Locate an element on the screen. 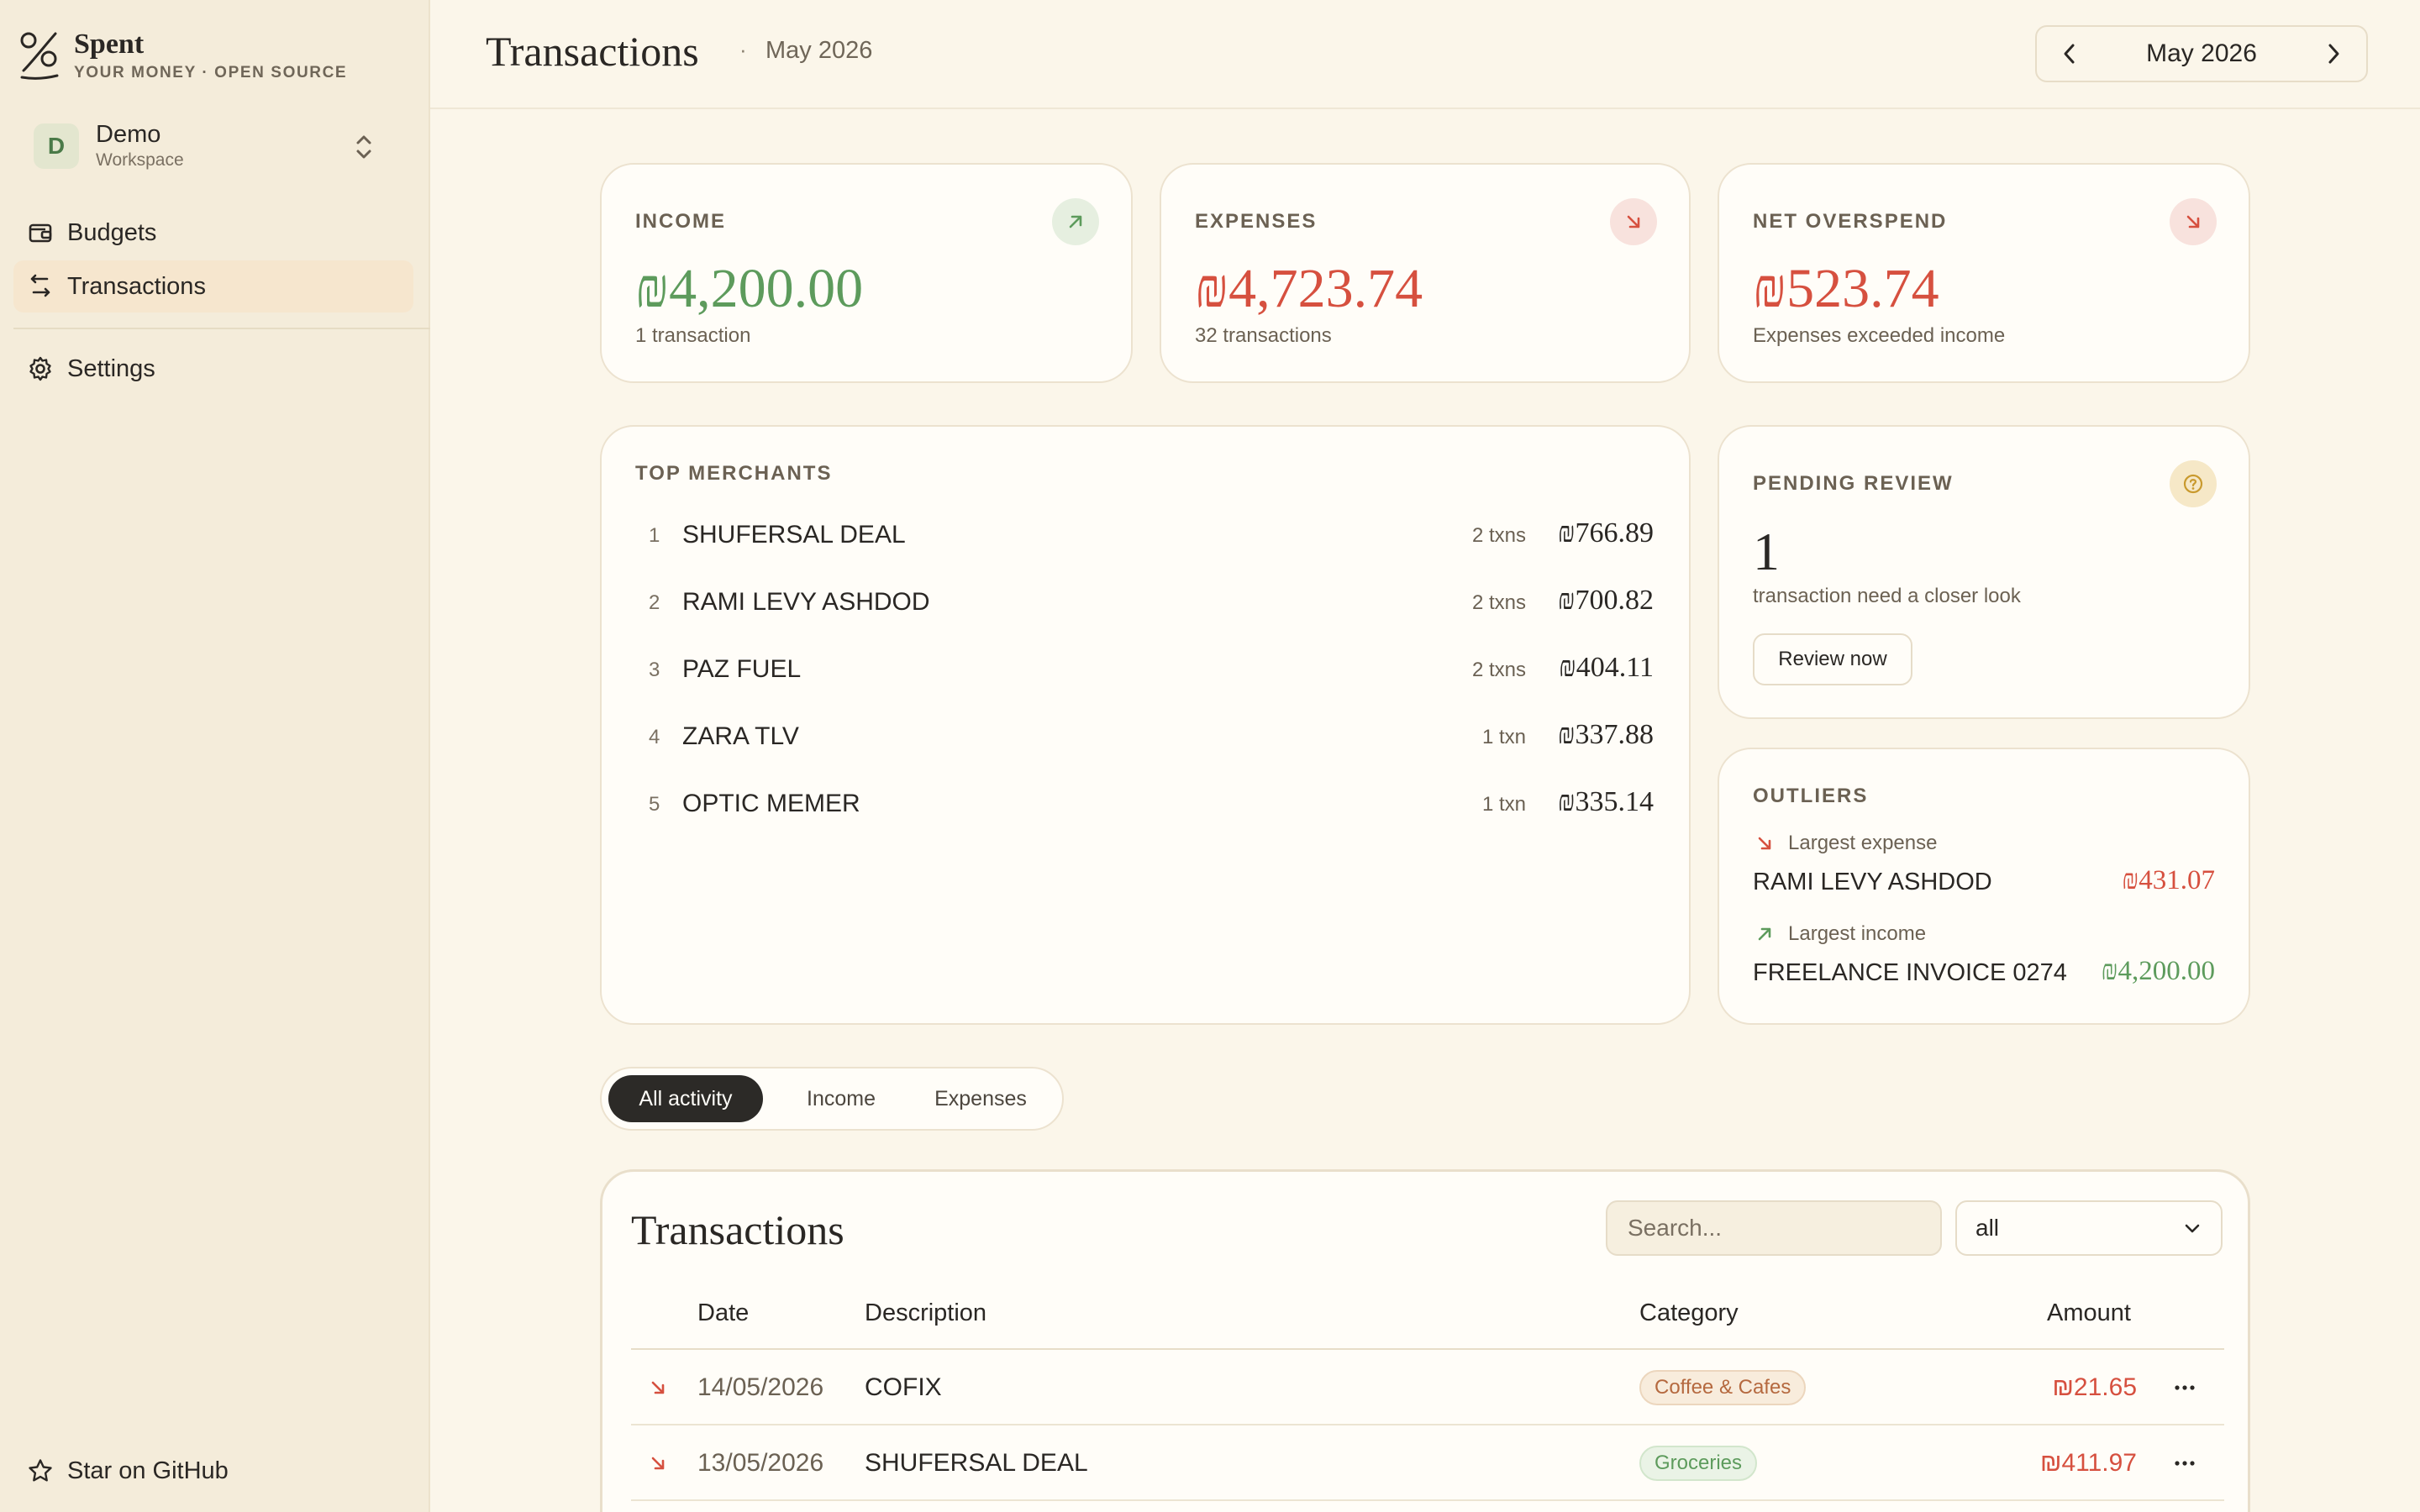 This screenshot has width=2420, height=1512. github-link-label: Star on GitHub is located at coordinates (148, 1470).